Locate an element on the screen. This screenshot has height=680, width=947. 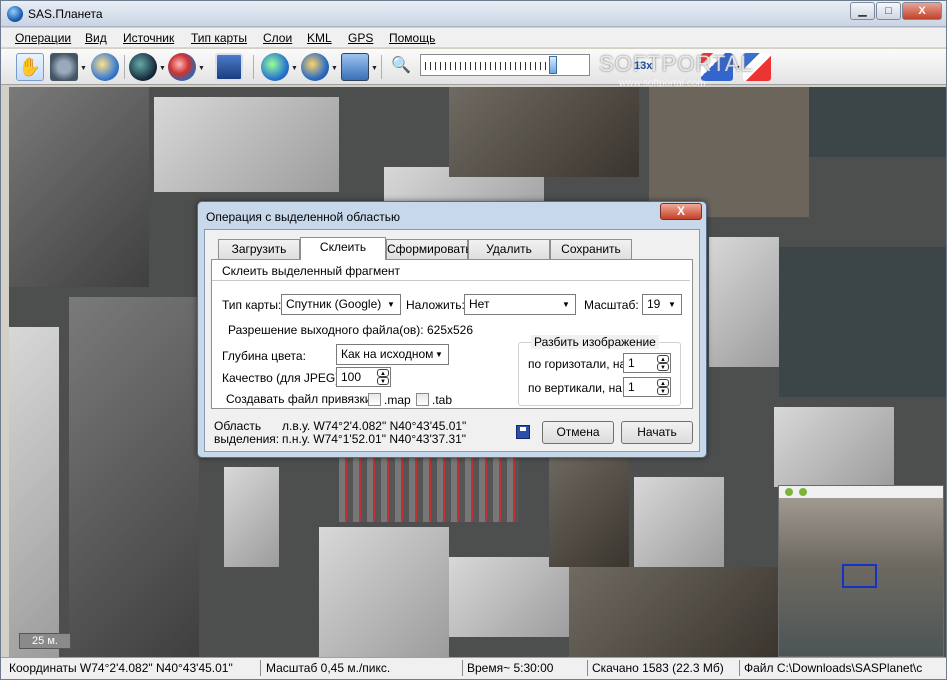
section-divider is located at coordinates (451, 280).